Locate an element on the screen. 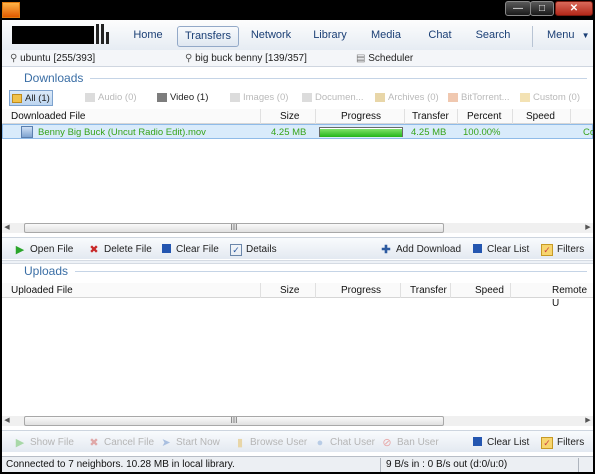  col-percent: Percent is located at coordinates (484, 116).